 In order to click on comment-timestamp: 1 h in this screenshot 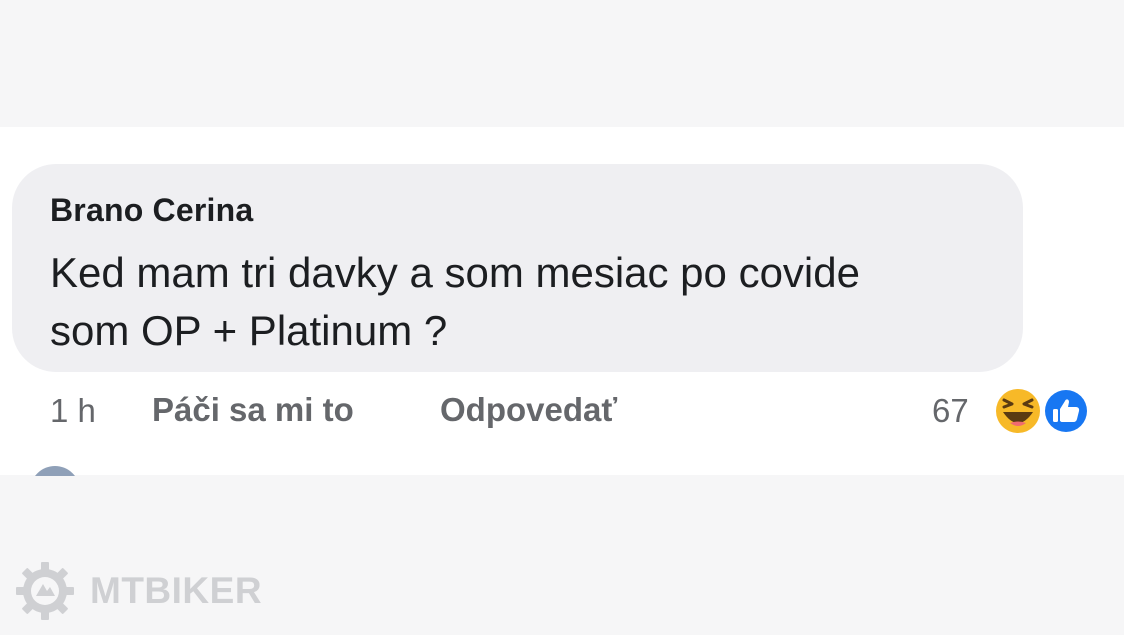, I will do `click(73, 411)`.